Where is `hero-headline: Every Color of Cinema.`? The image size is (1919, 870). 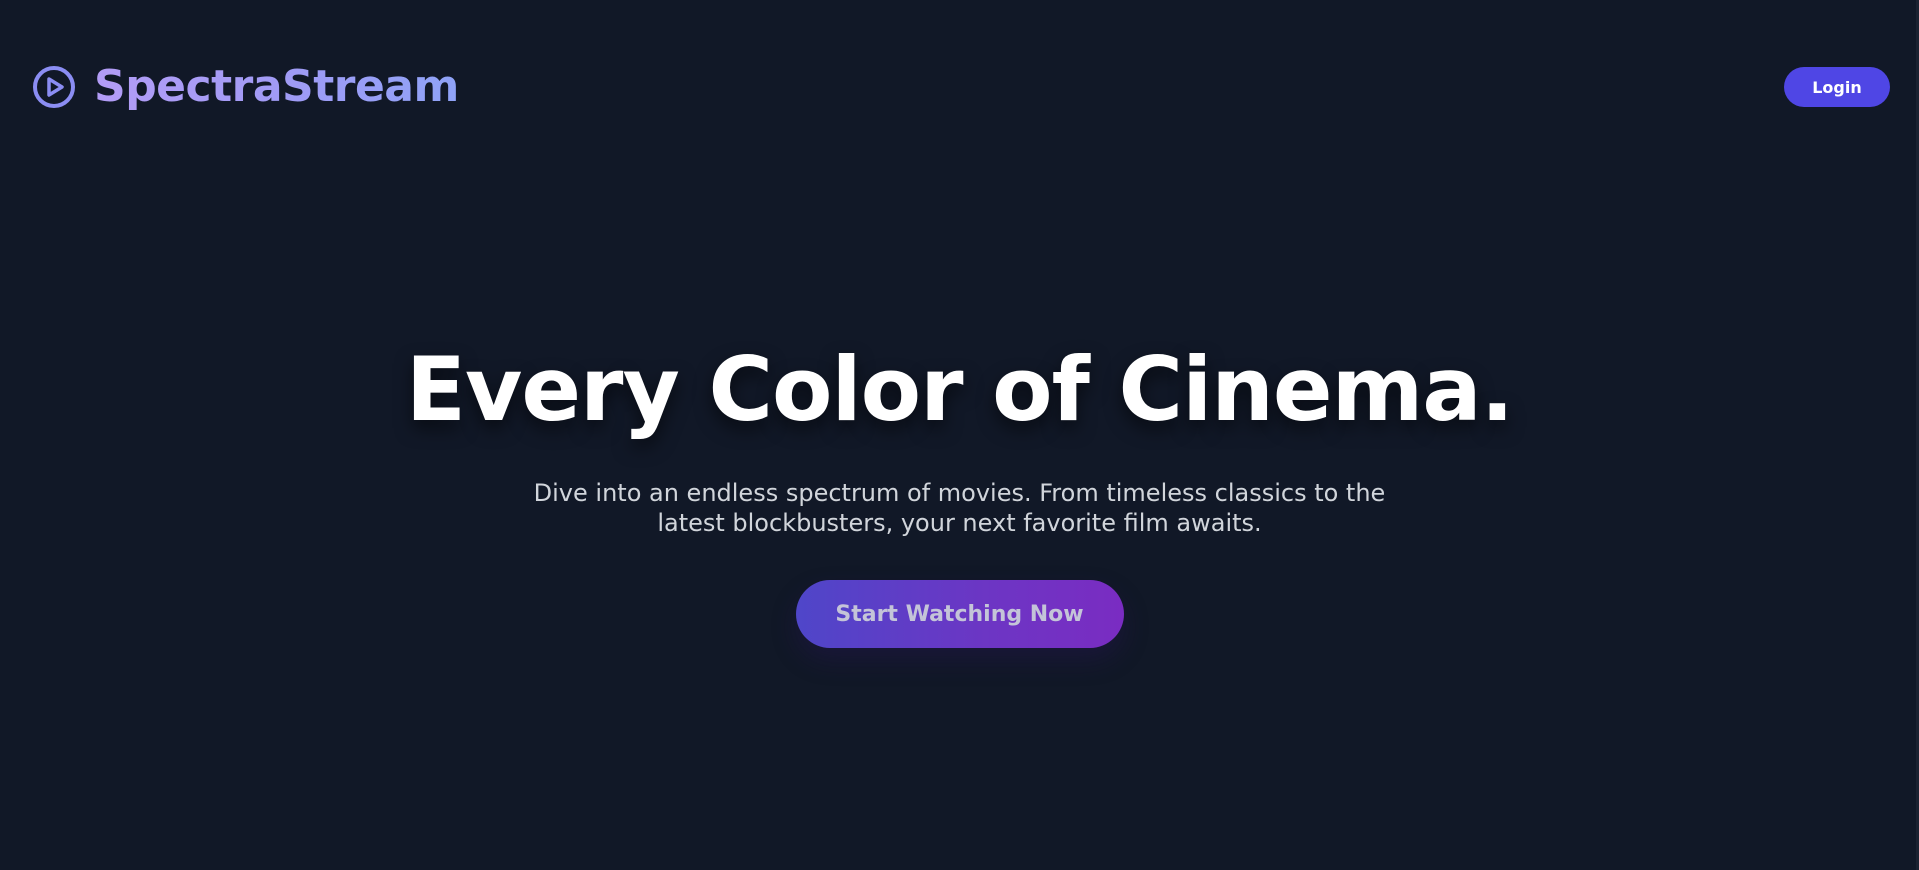
hero-headline: Every Color of Cinema. is located at coordinates (959, 389).